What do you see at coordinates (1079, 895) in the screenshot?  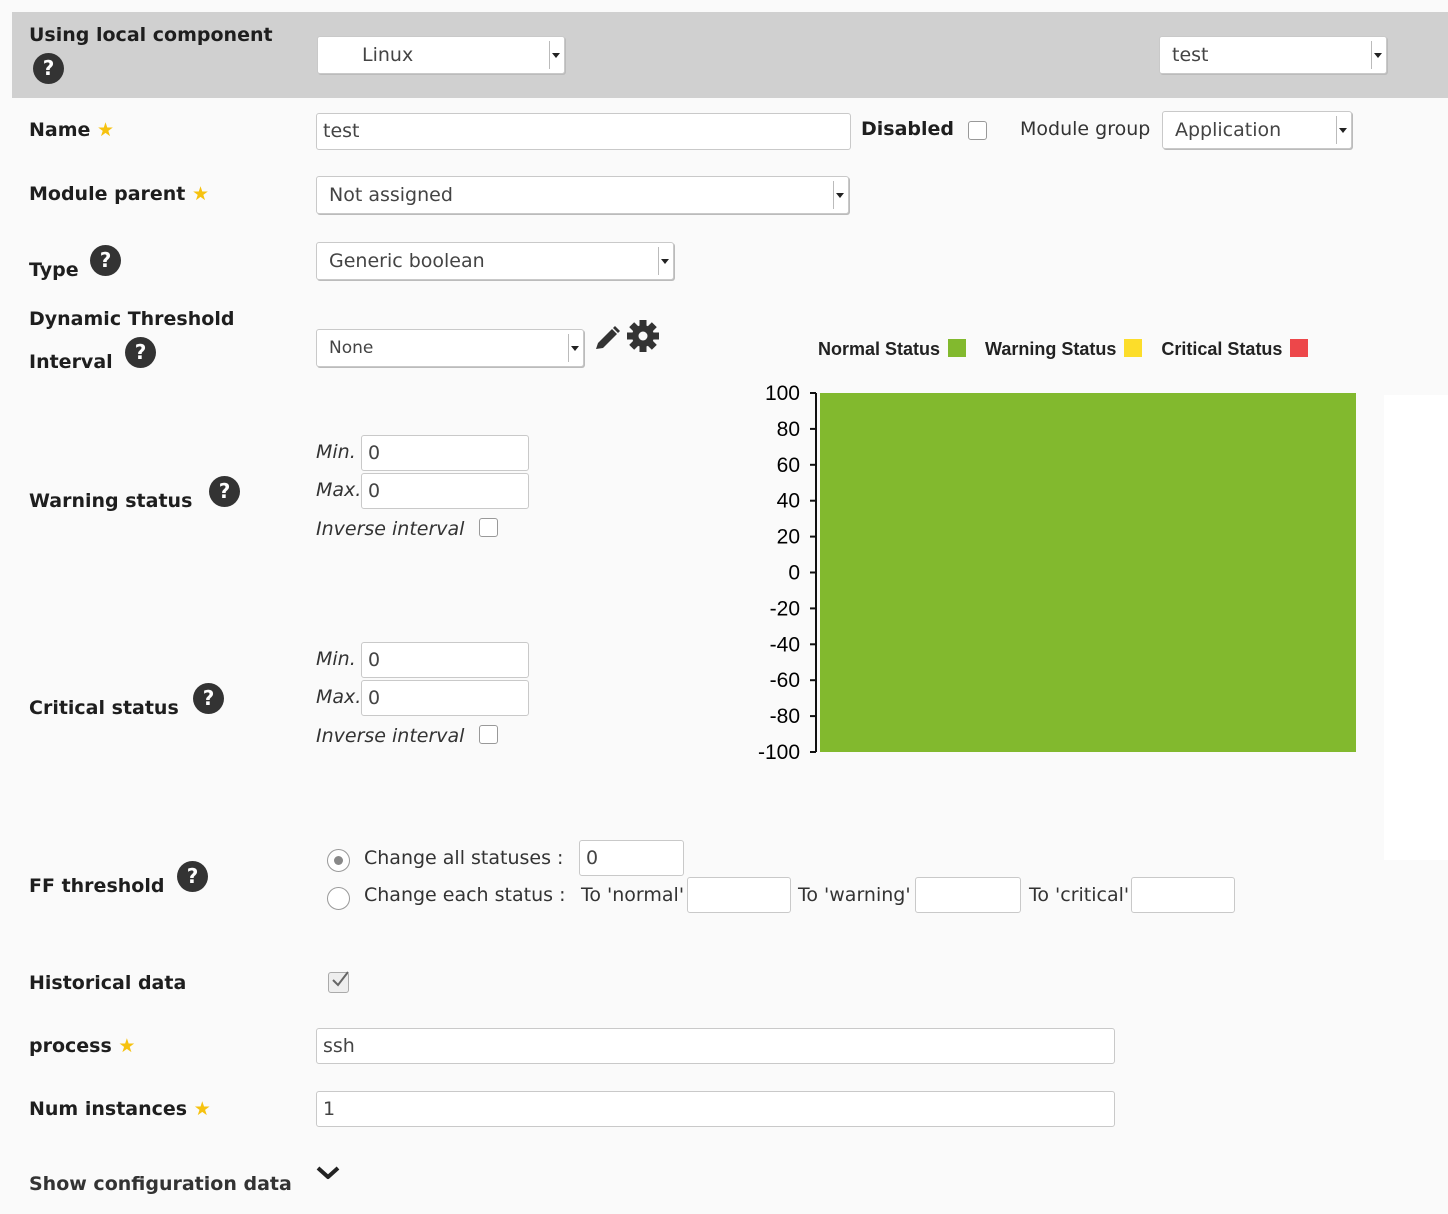 I see `ff-to-critical-label: To 'critical'` at bounding box center [1079, 895].